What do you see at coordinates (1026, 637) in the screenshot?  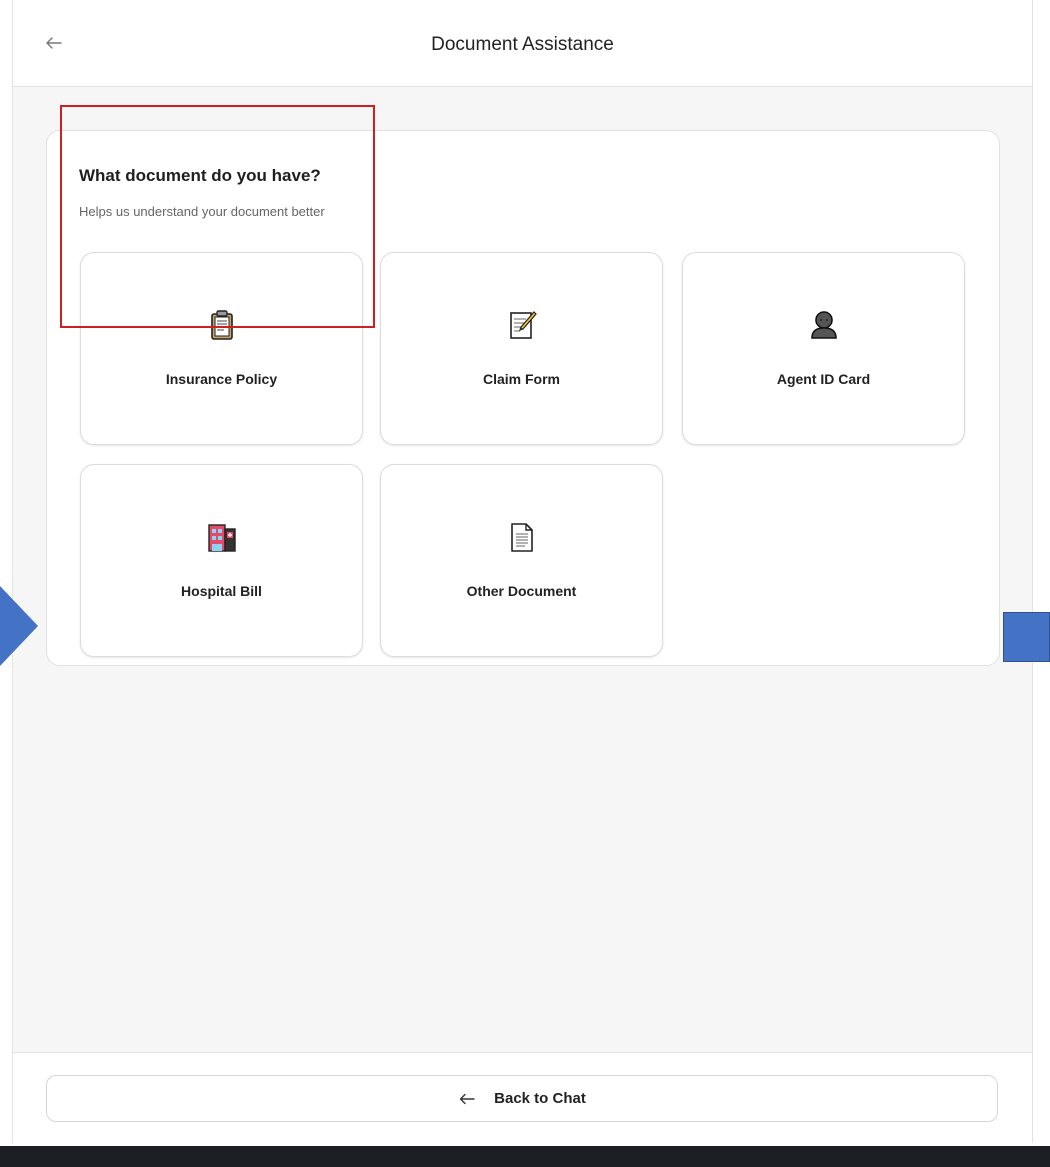 I see `annotation-square-shape` at bounding box center [1026, 637].